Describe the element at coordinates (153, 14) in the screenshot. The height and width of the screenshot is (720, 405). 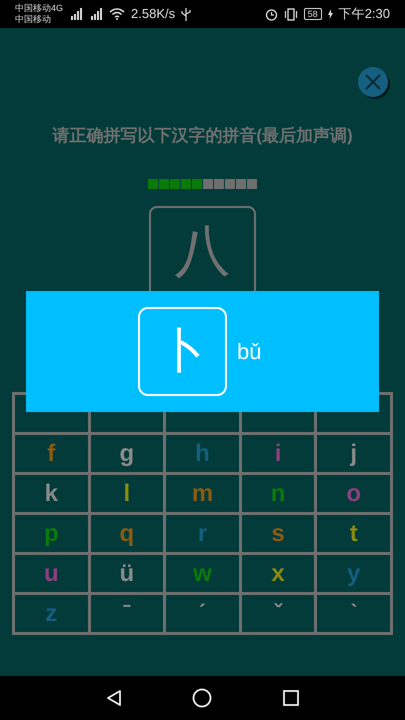
I see `network-speed: 2.58K/s` at that location.